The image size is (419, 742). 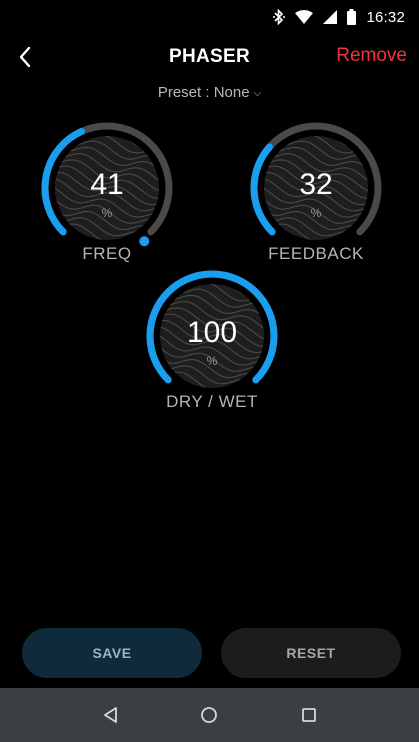 I want to click on preset-label: Preset : None, so click(x=203, y=92).